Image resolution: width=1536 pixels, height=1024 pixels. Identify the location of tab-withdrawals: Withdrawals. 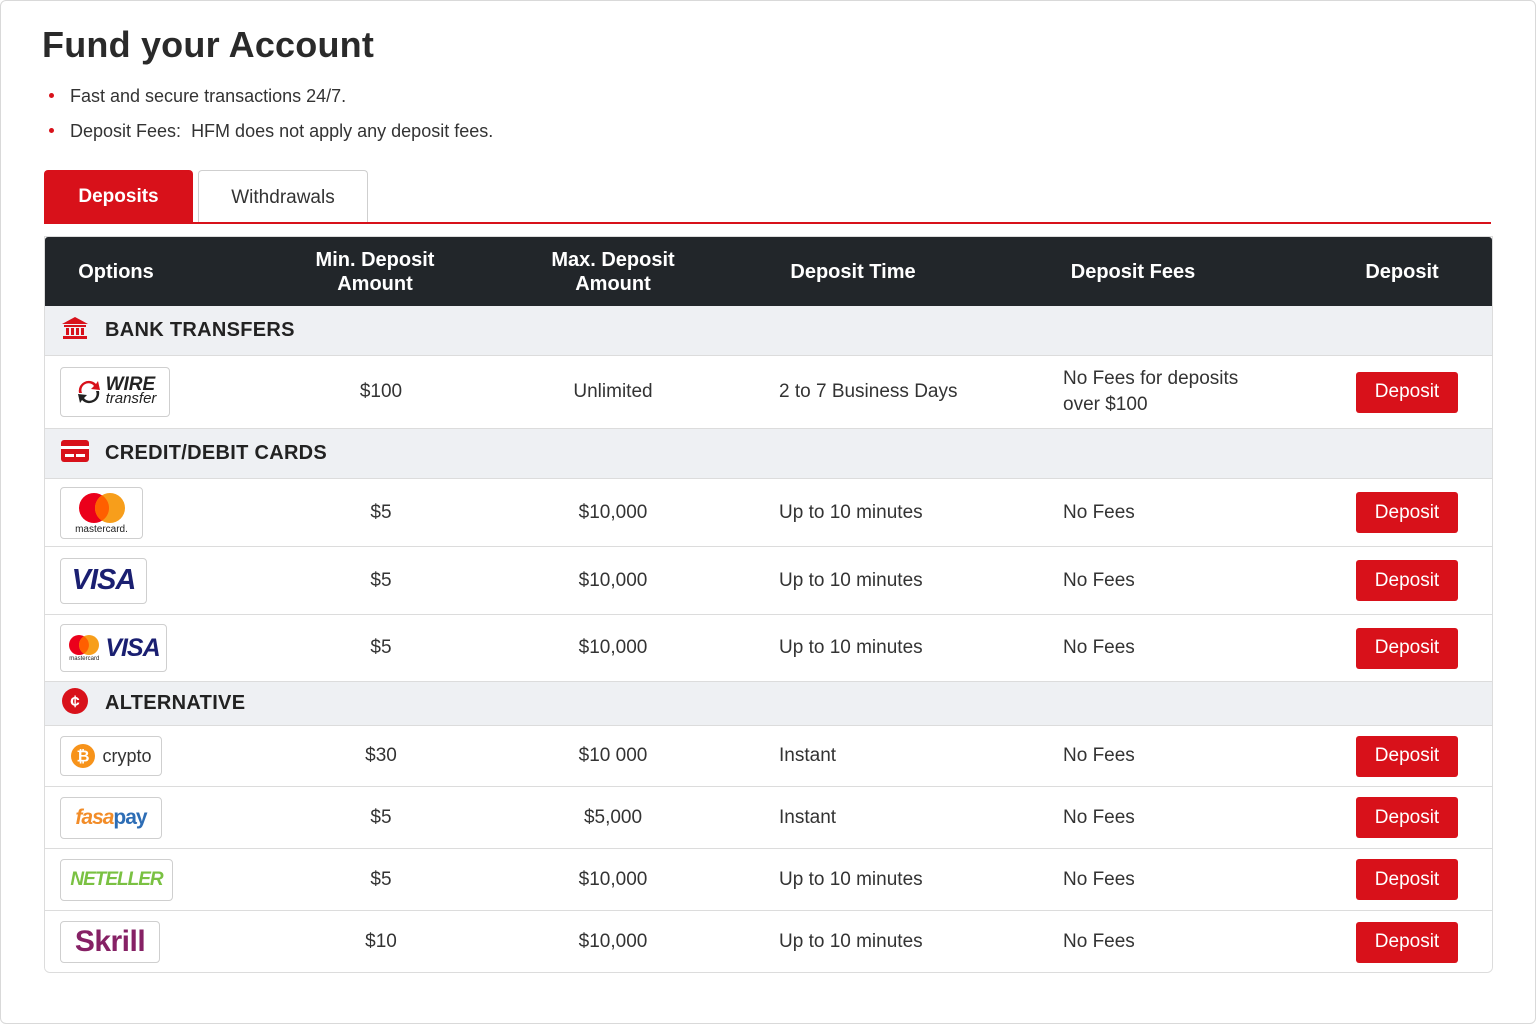
(283, 197).